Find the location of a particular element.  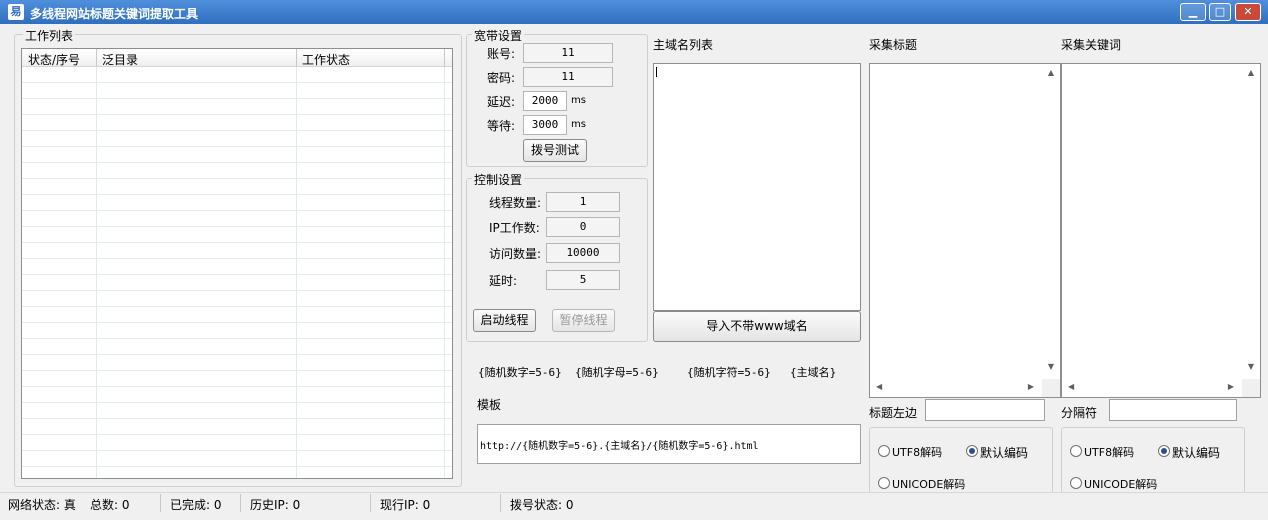

start-threads-button: 启动线程 is located at coordinates (504, 320).